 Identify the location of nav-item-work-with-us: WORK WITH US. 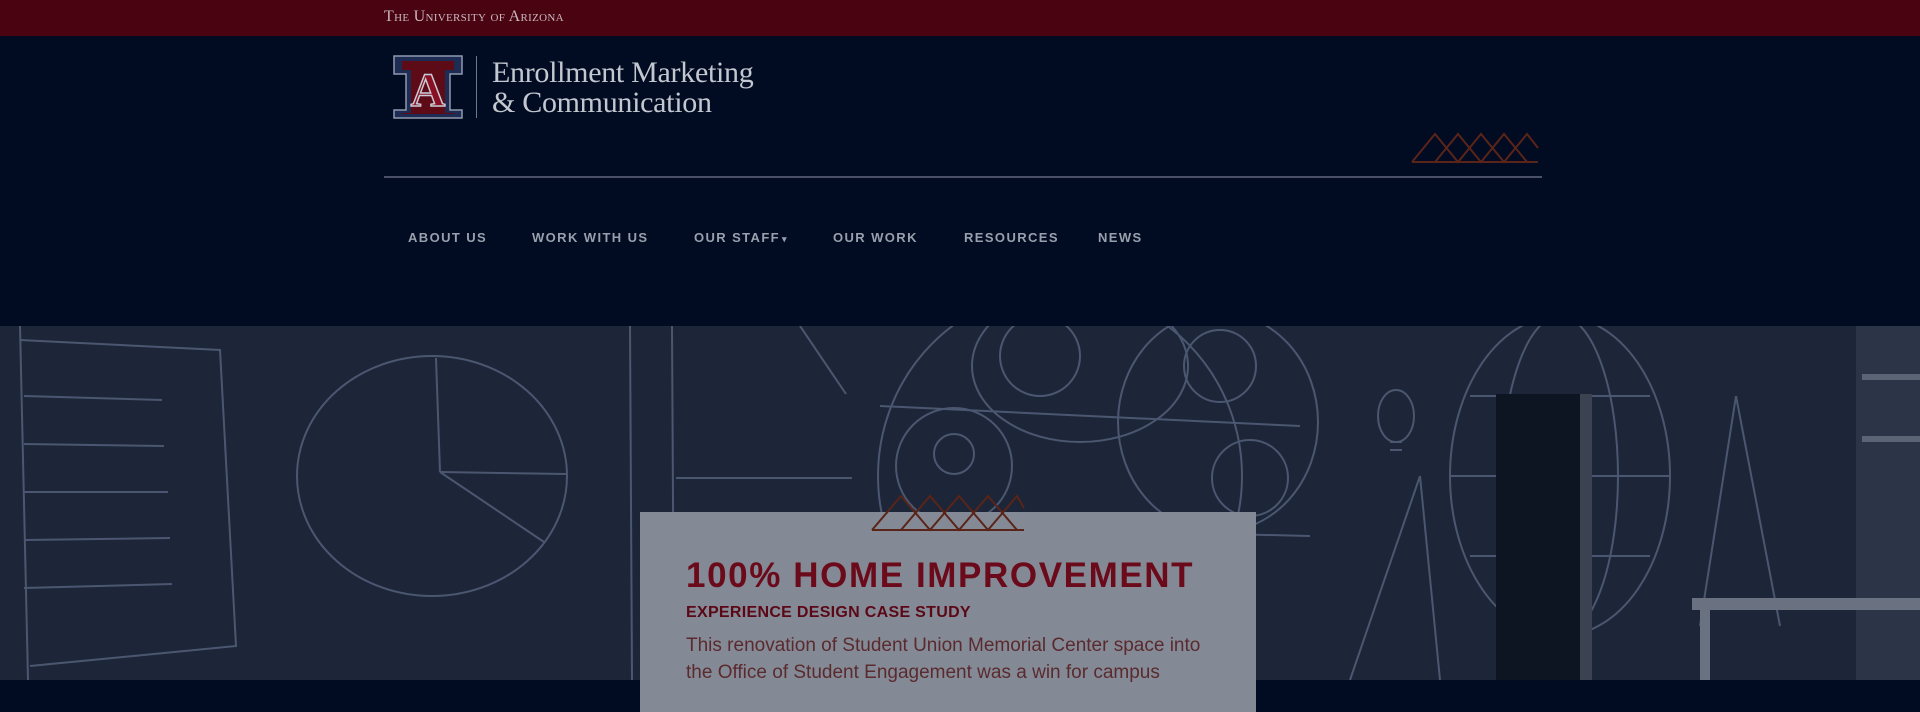
(590, 237).